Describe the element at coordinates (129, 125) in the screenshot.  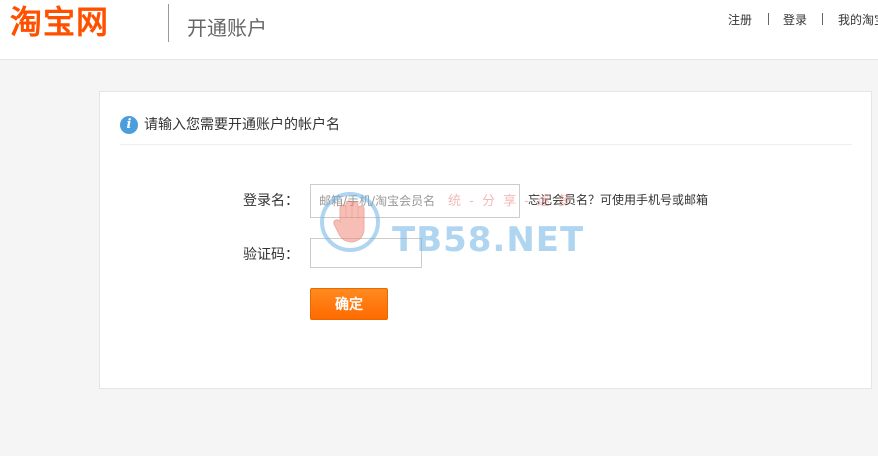
I see `info-icon: i` at that location.